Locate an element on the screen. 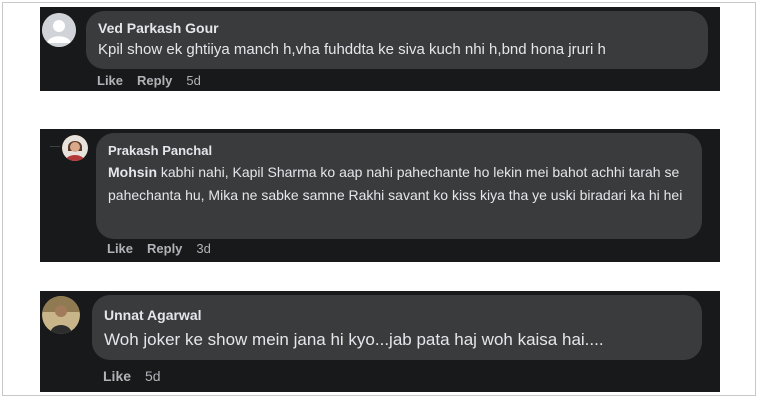 This screenshot has width=760, height=400. comment-author: Unnat Agarwal is located at coordinates (397, 315).